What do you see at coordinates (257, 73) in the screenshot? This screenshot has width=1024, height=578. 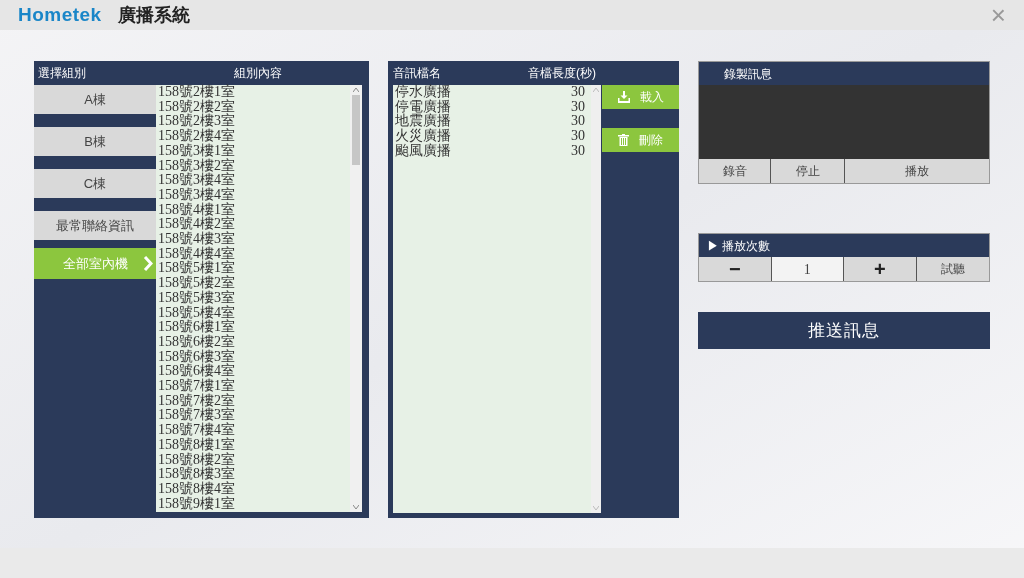 I see `column-header: 組別內容` at bounding box center [257, 73].